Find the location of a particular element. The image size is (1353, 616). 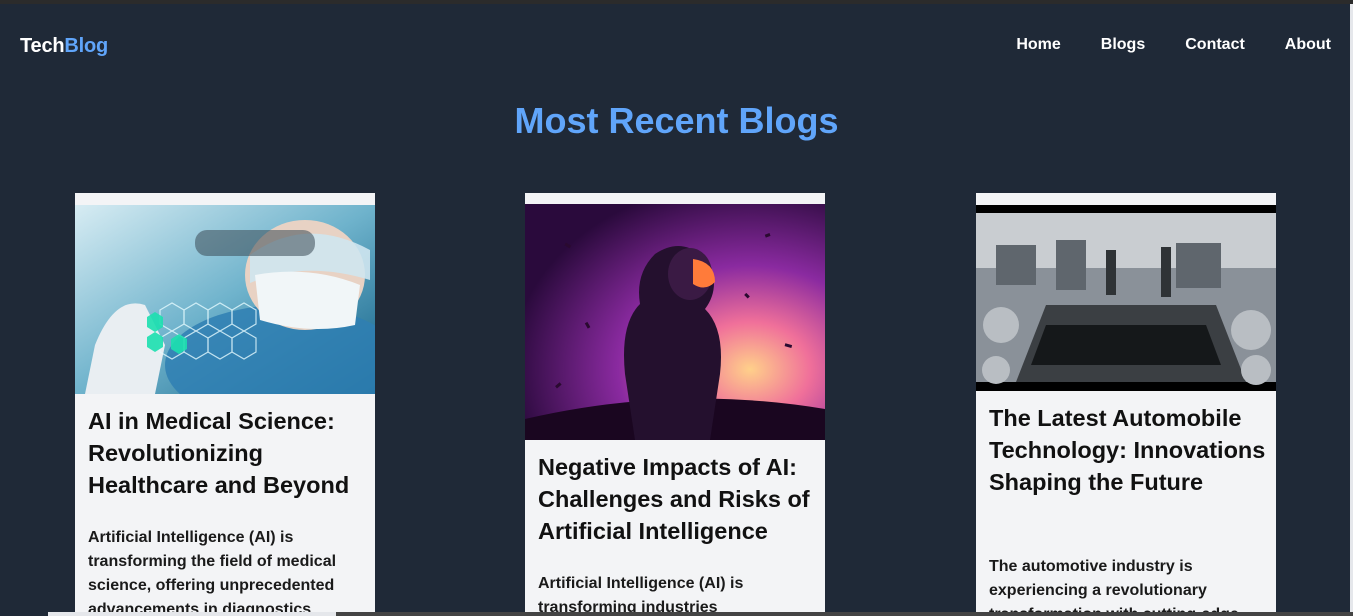

factory-illustration is located at coordinates (1126, 298).